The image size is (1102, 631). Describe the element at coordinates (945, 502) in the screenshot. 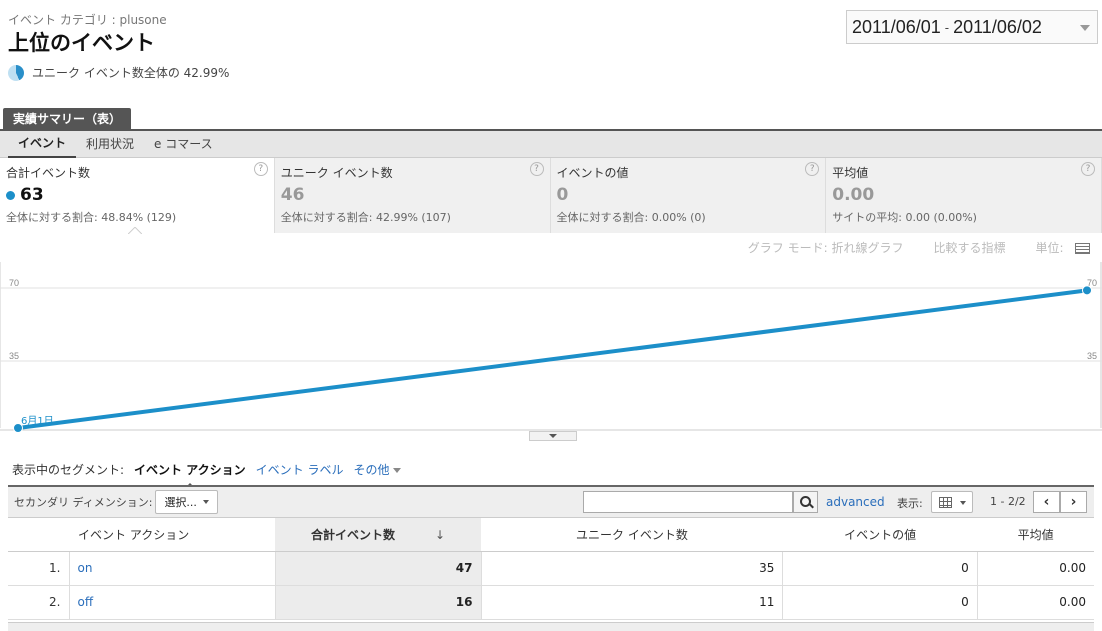

I see `grid-icon` at that location.